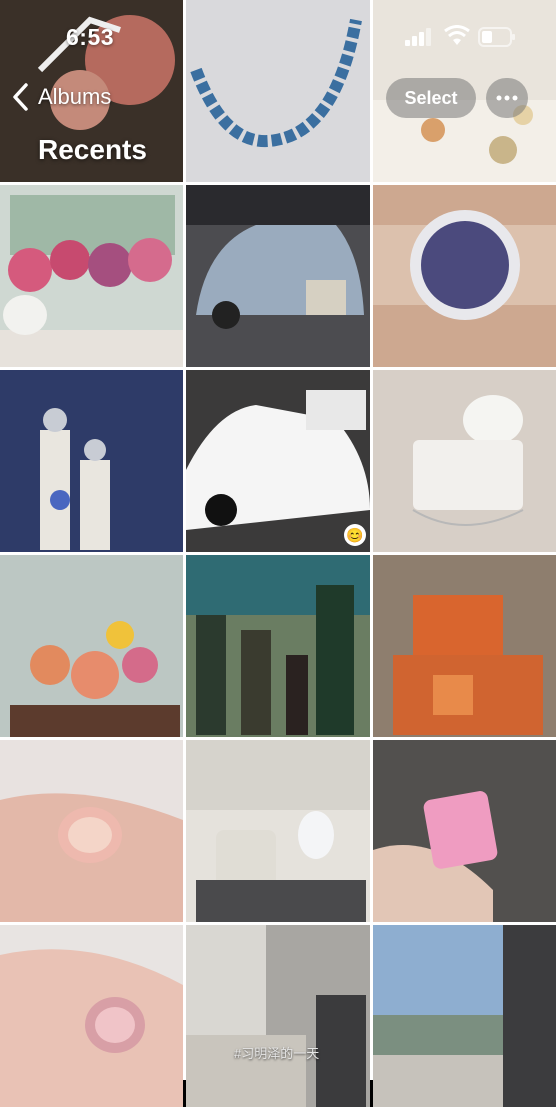 The width and height of the screenshot is (556, 1107). I want to click on select-button: Select, so click(431, 98).